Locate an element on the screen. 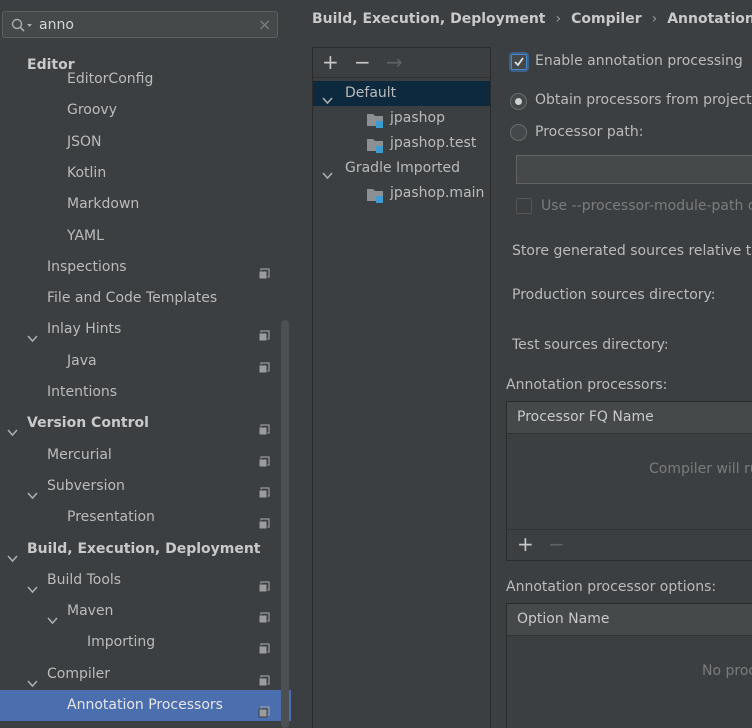  profile-module-jpashop-test: jpashop.test is located at coordinates (401, 143).